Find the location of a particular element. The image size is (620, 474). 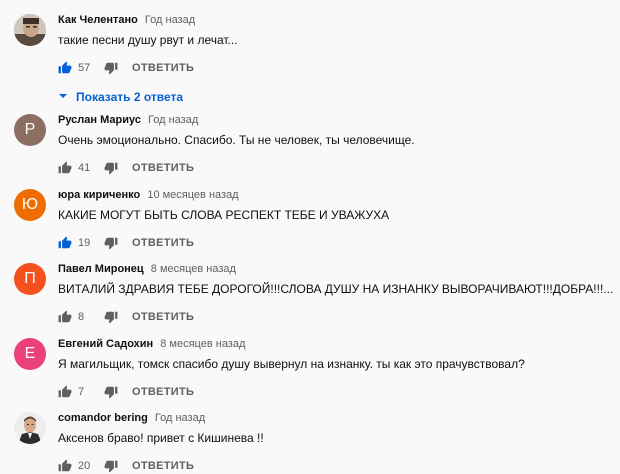

avatar-letter: Р is located at coordinates (30, 129).